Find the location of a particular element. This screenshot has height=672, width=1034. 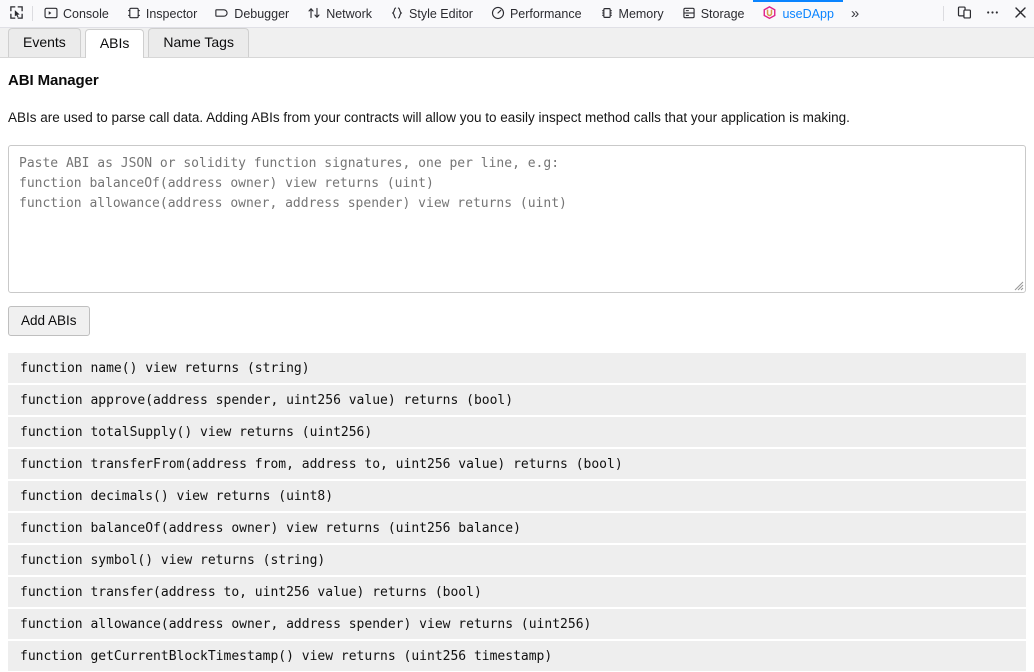

tool-tab-label: Memory is located at coordinates (641, 14).